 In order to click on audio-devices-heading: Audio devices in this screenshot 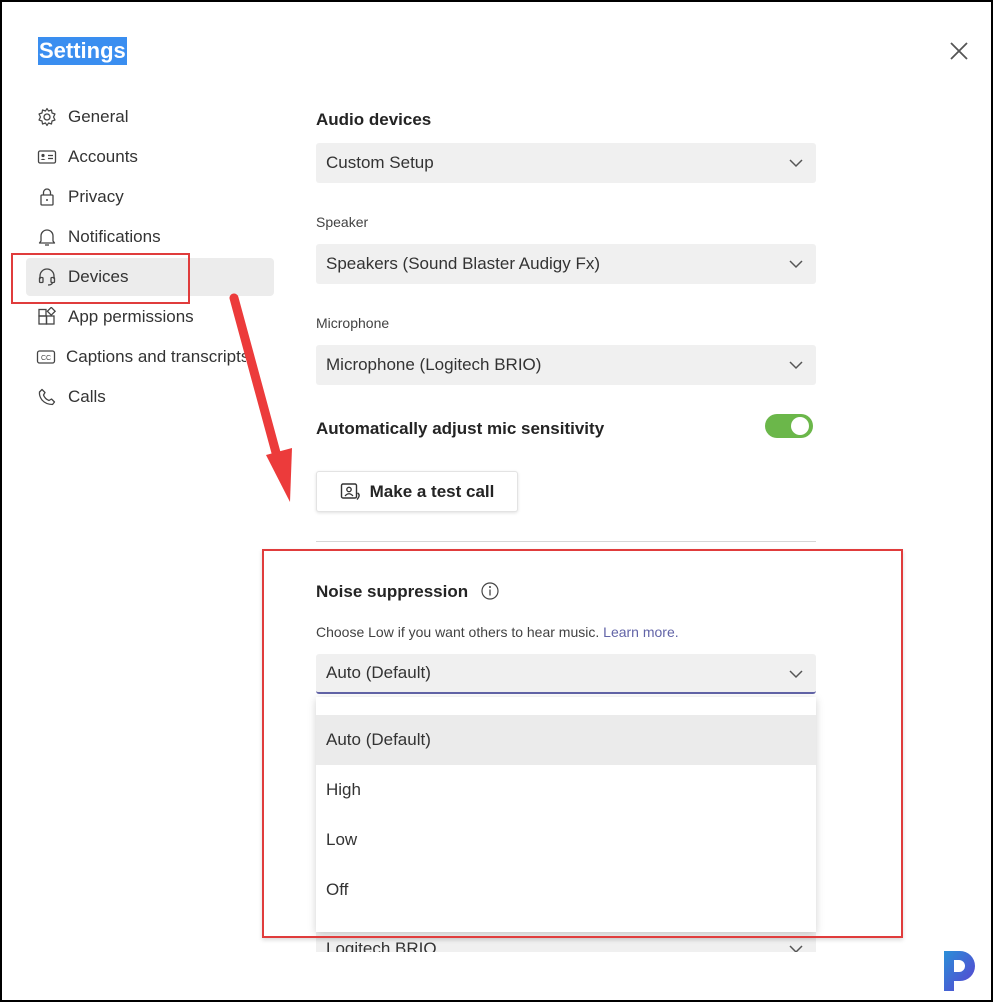, I will do `click(374, 119)`.